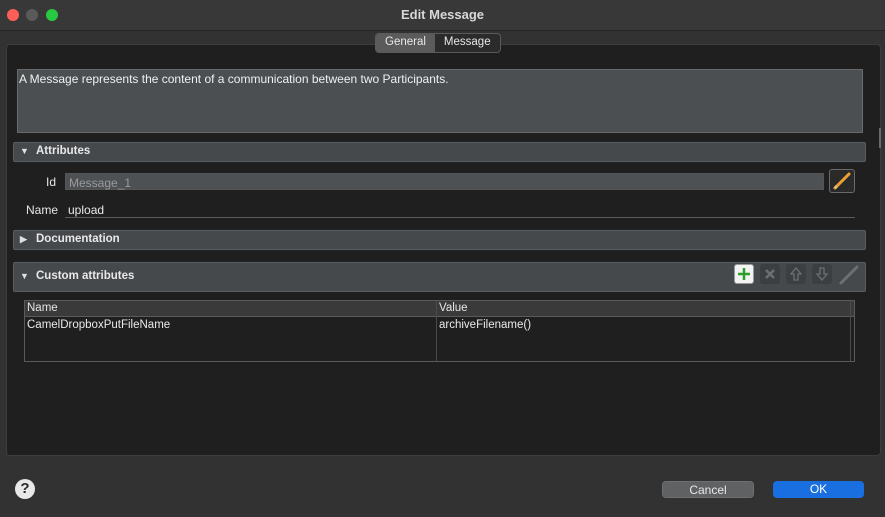 Image resolution: width=885 pixels, height=517 pixels. I want to click on tab-bar: General Message, so click(438, 43).